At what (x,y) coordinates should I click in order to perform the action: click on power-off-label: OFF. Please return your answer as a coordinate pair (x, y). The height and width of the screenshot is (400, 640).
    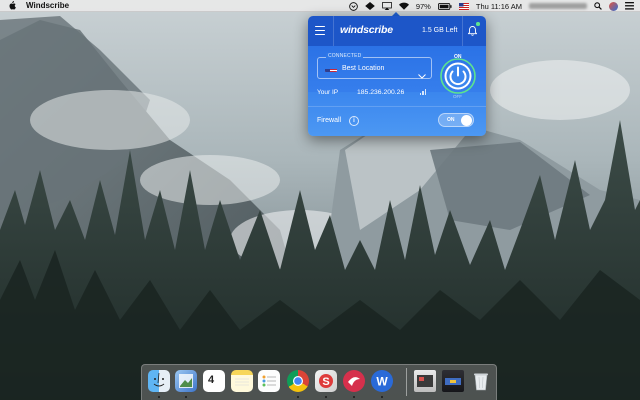
    Looking at the image, I should click on (457, 96).